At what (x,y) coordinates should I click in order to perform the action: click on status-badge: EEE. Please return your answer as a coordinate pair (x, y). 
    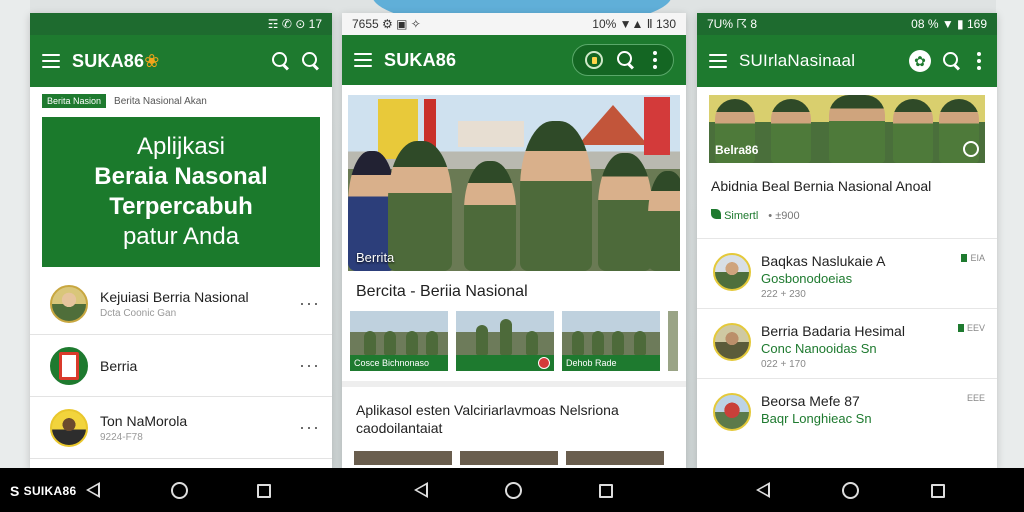
    Looking at the image, I should click on (975, 398).